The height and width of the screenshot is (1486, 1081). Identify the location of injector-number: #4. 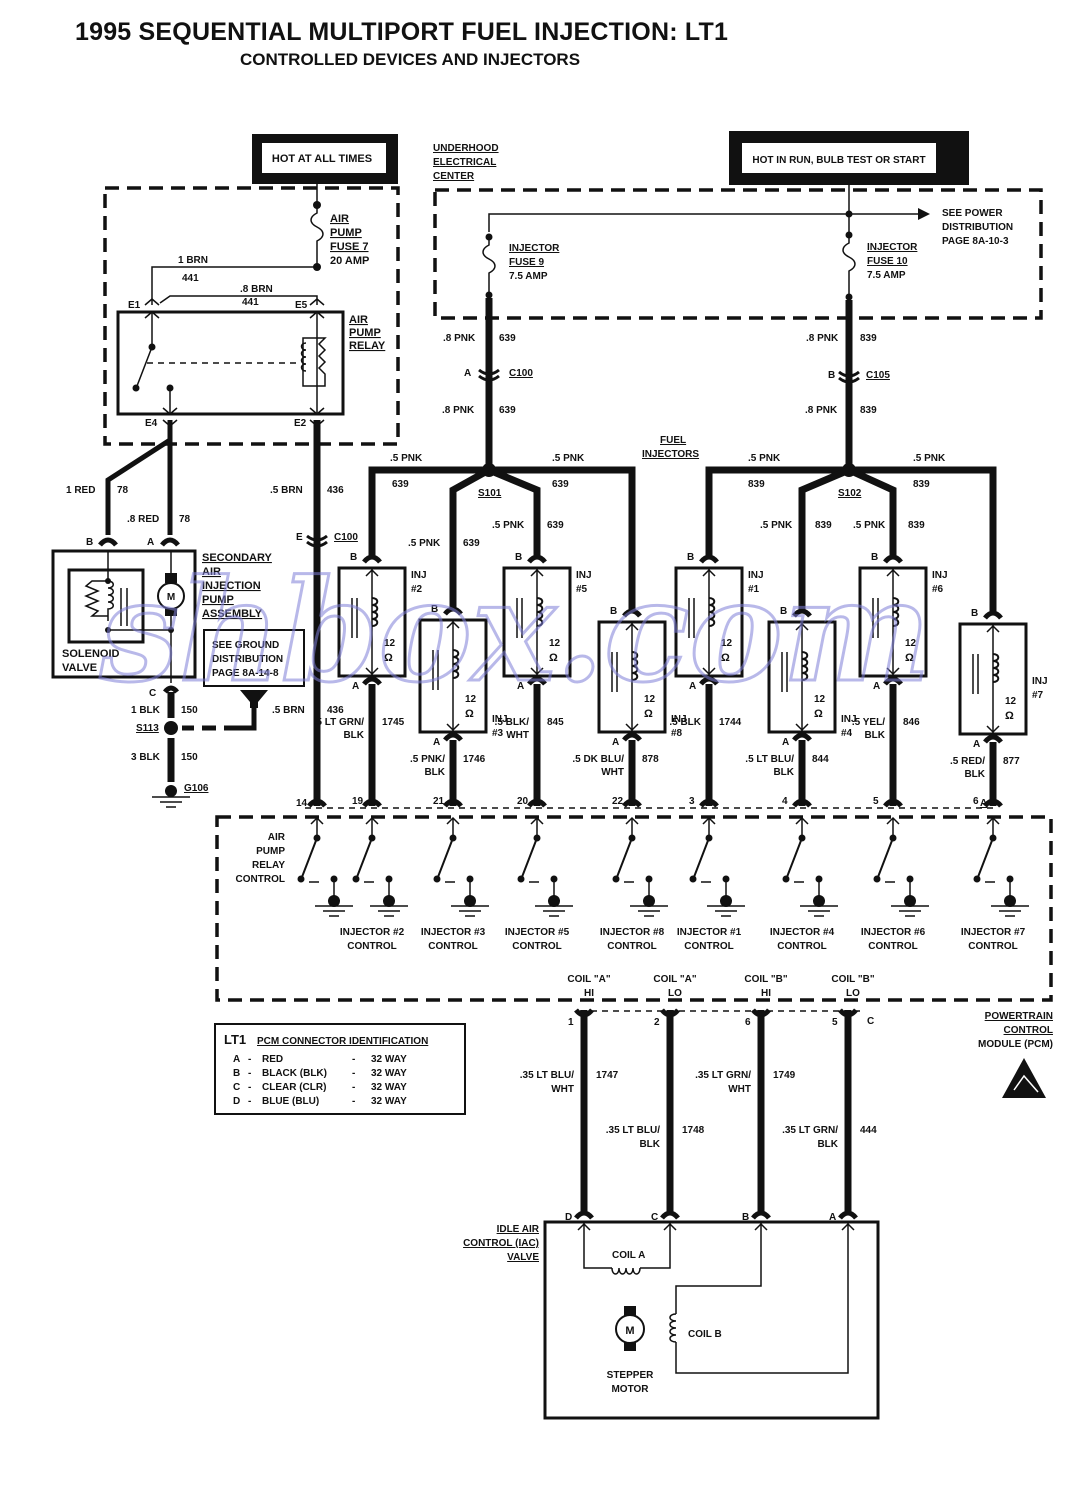
(847, 733).